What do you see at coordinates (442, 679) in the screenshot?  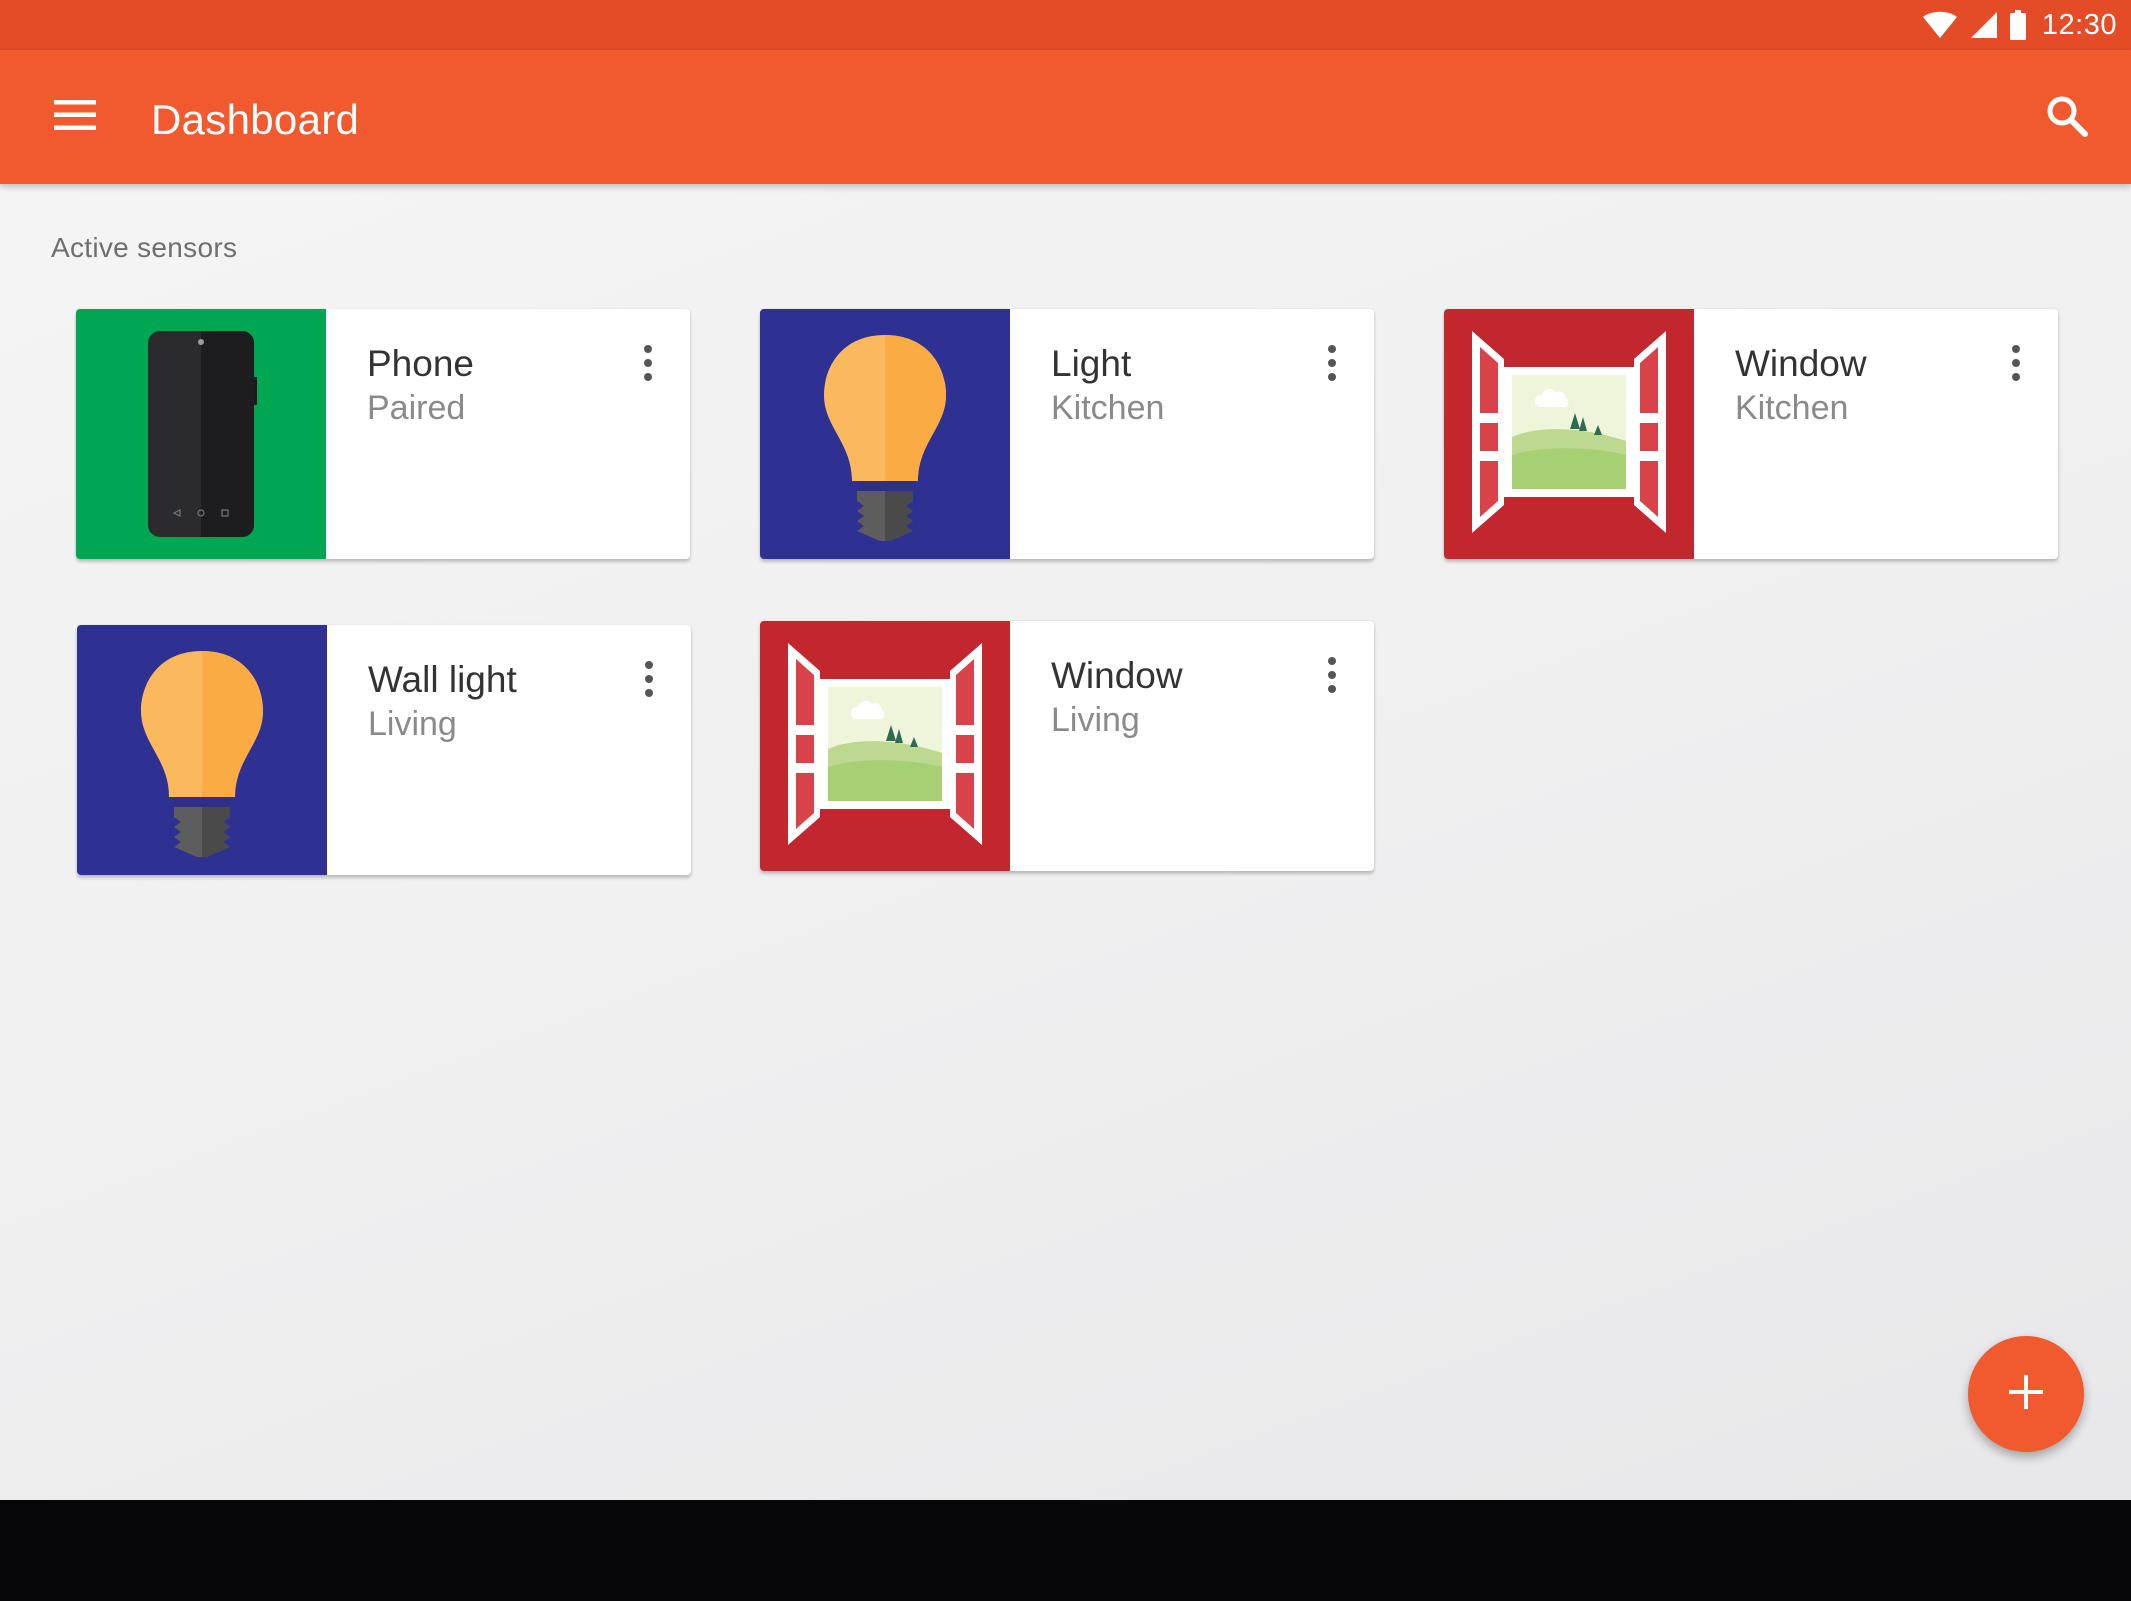 I see `card-title: Wall light` at bounding box center [442, 679].